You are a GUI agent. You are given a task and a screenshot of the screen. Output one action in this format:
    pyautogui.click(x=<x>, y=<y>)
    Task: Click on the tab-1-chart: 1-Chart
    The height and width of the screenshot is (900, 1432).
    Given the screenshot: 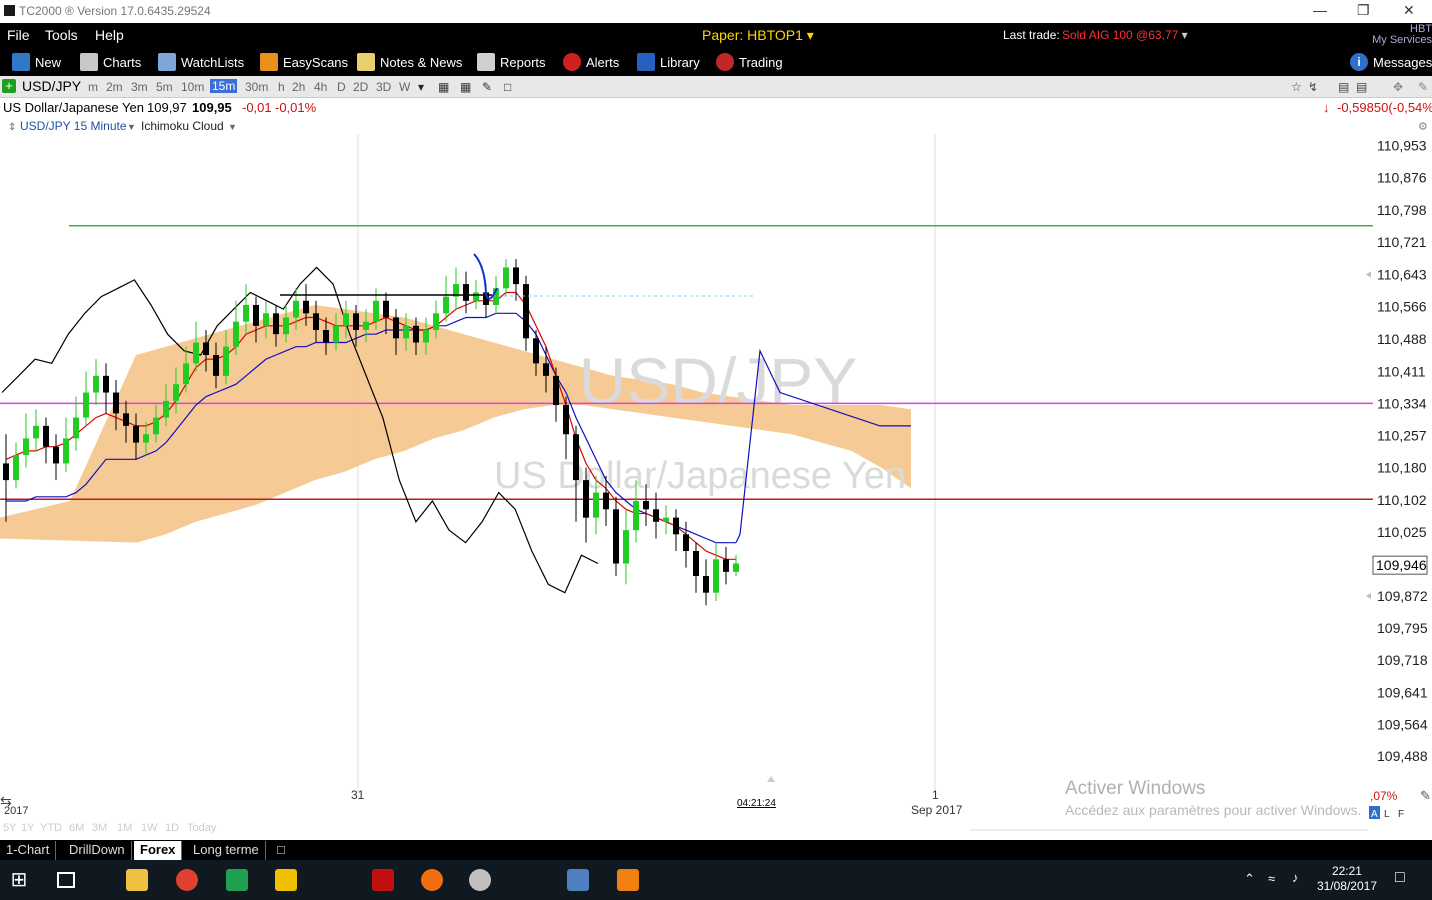 What is the action you would take?
    pyautogui.click(x=28, y=850)
    